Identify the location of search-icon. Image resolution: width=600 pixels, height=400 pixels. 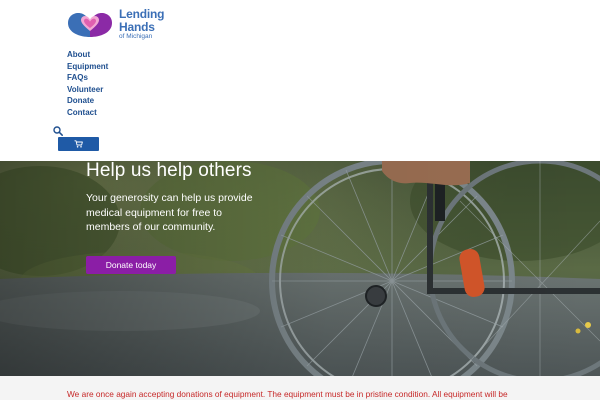
(58, 131).